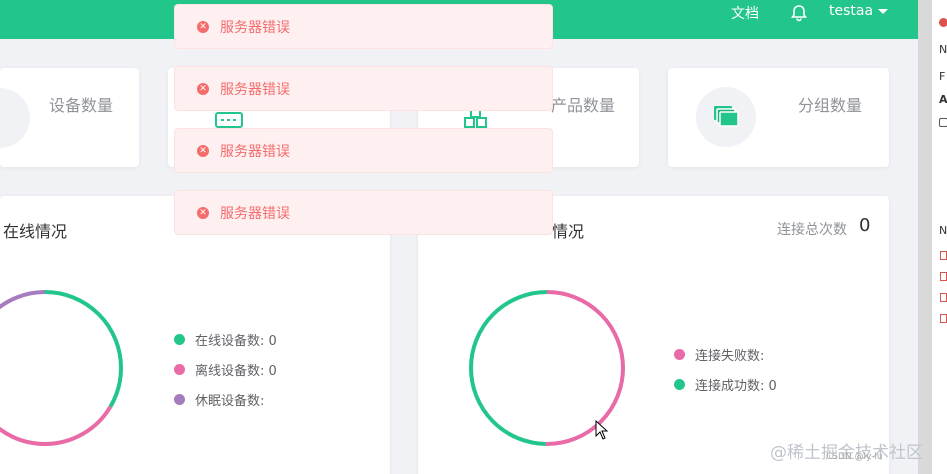 Image resolution: width=947 pixels, height=474 pixels. I want to click on devtools-text: F, so click(942, 76).